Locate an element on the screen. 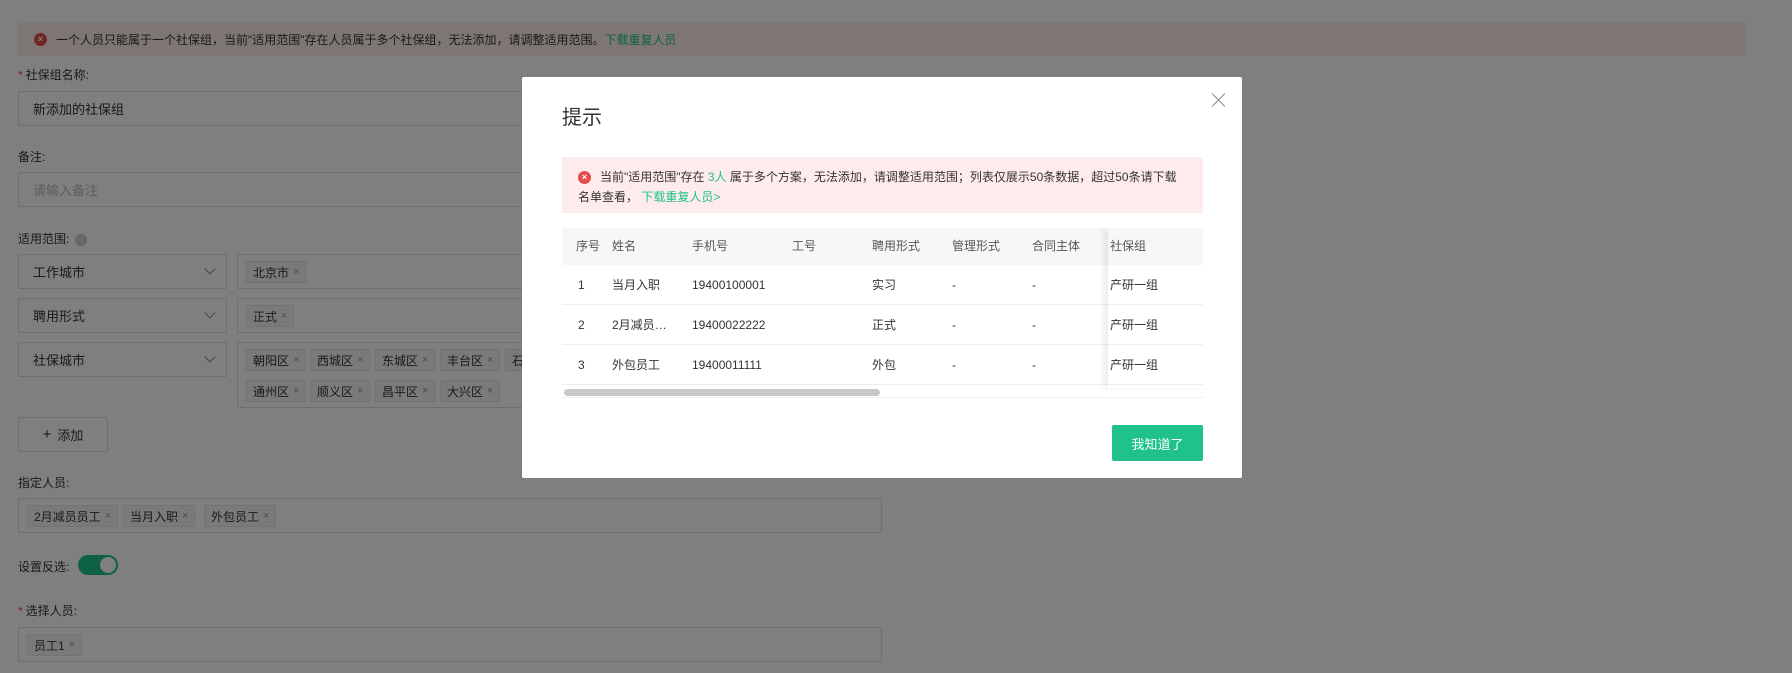 The width and height of the screenshot is (1792, 673). col-manage-type: 管理形式 is located at coordinates (976, 246).